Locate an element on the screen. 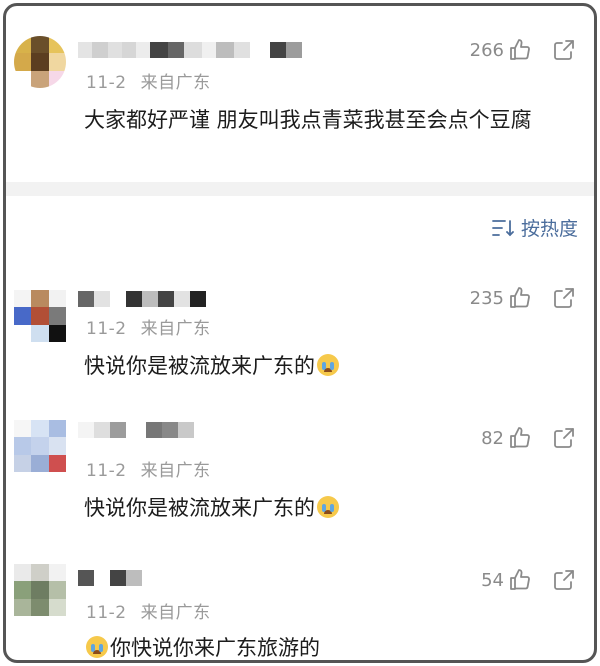  like-count: 235 is located at coordinates (486, 298).